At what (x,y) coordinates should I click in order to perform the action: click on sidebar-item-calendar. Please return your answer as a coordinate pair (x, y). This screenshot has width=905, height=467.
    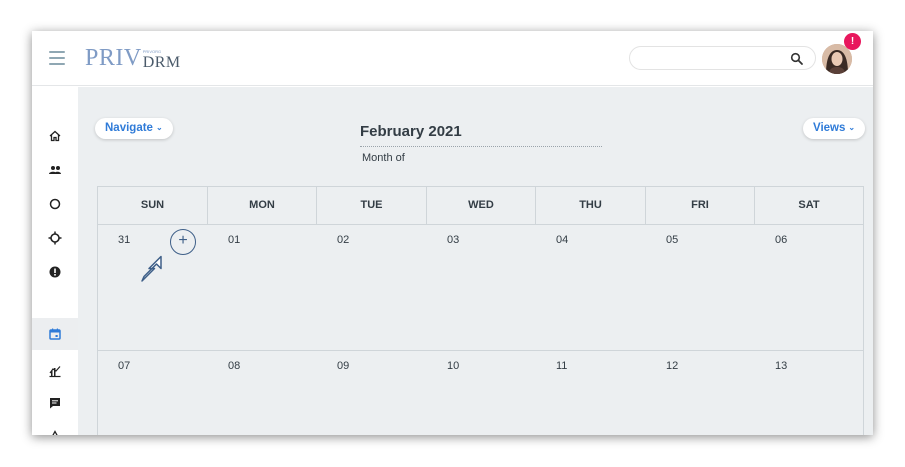
    Looking at the image, I should click on (55, 334).